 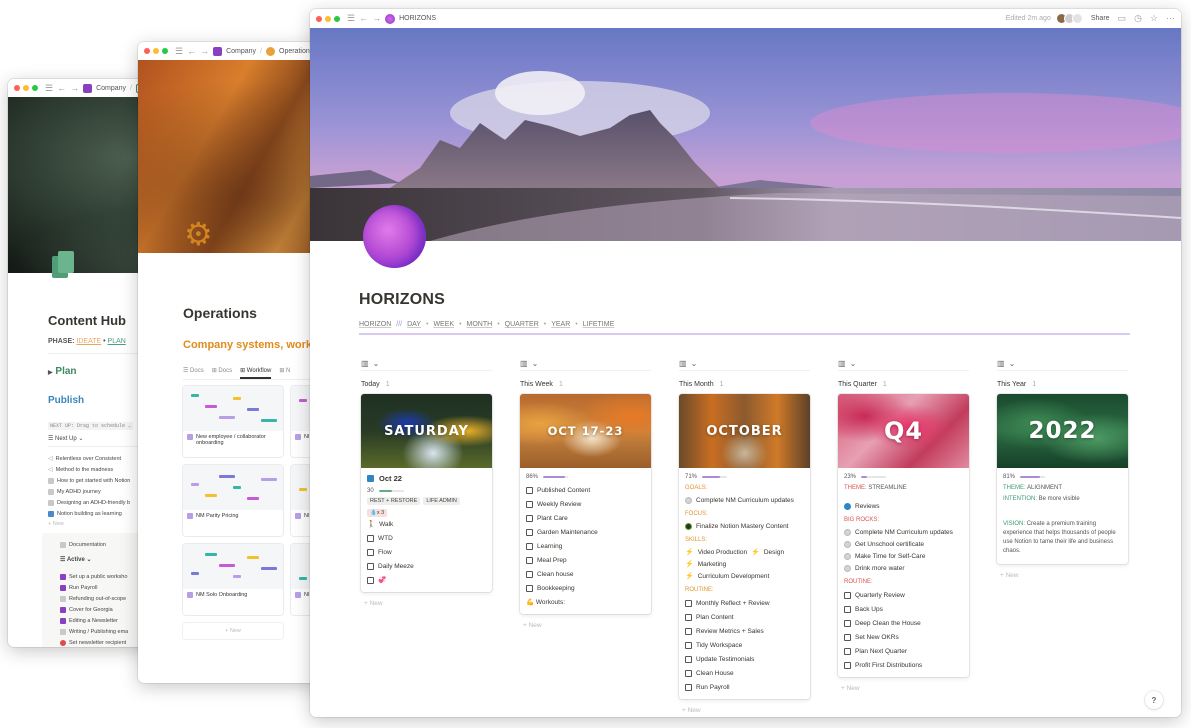 I want to click on more-options-icon: ···, so click(x=1170, y=18).